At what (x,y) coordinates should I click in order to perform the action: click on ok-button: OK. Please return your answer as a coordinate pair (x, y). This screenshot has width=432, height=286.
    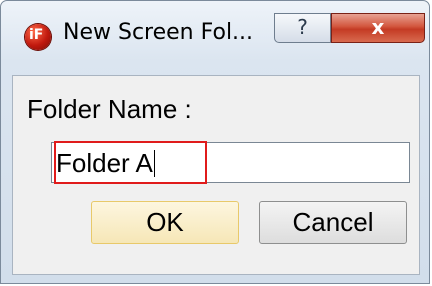
    Looking at the image, I should click on (165, 222).